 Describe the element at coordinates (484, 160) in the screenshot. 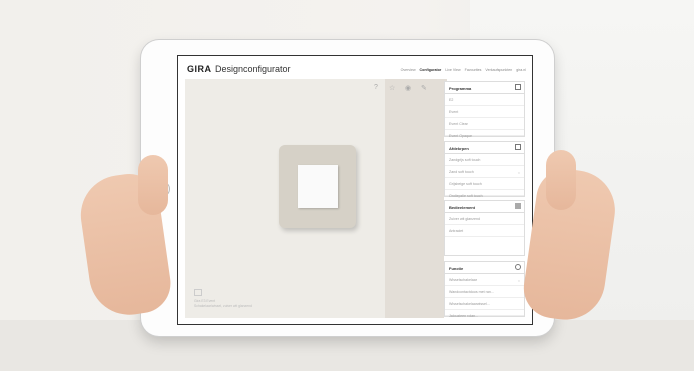

I see `list-item: Zandgrijs soft touch` at that location.